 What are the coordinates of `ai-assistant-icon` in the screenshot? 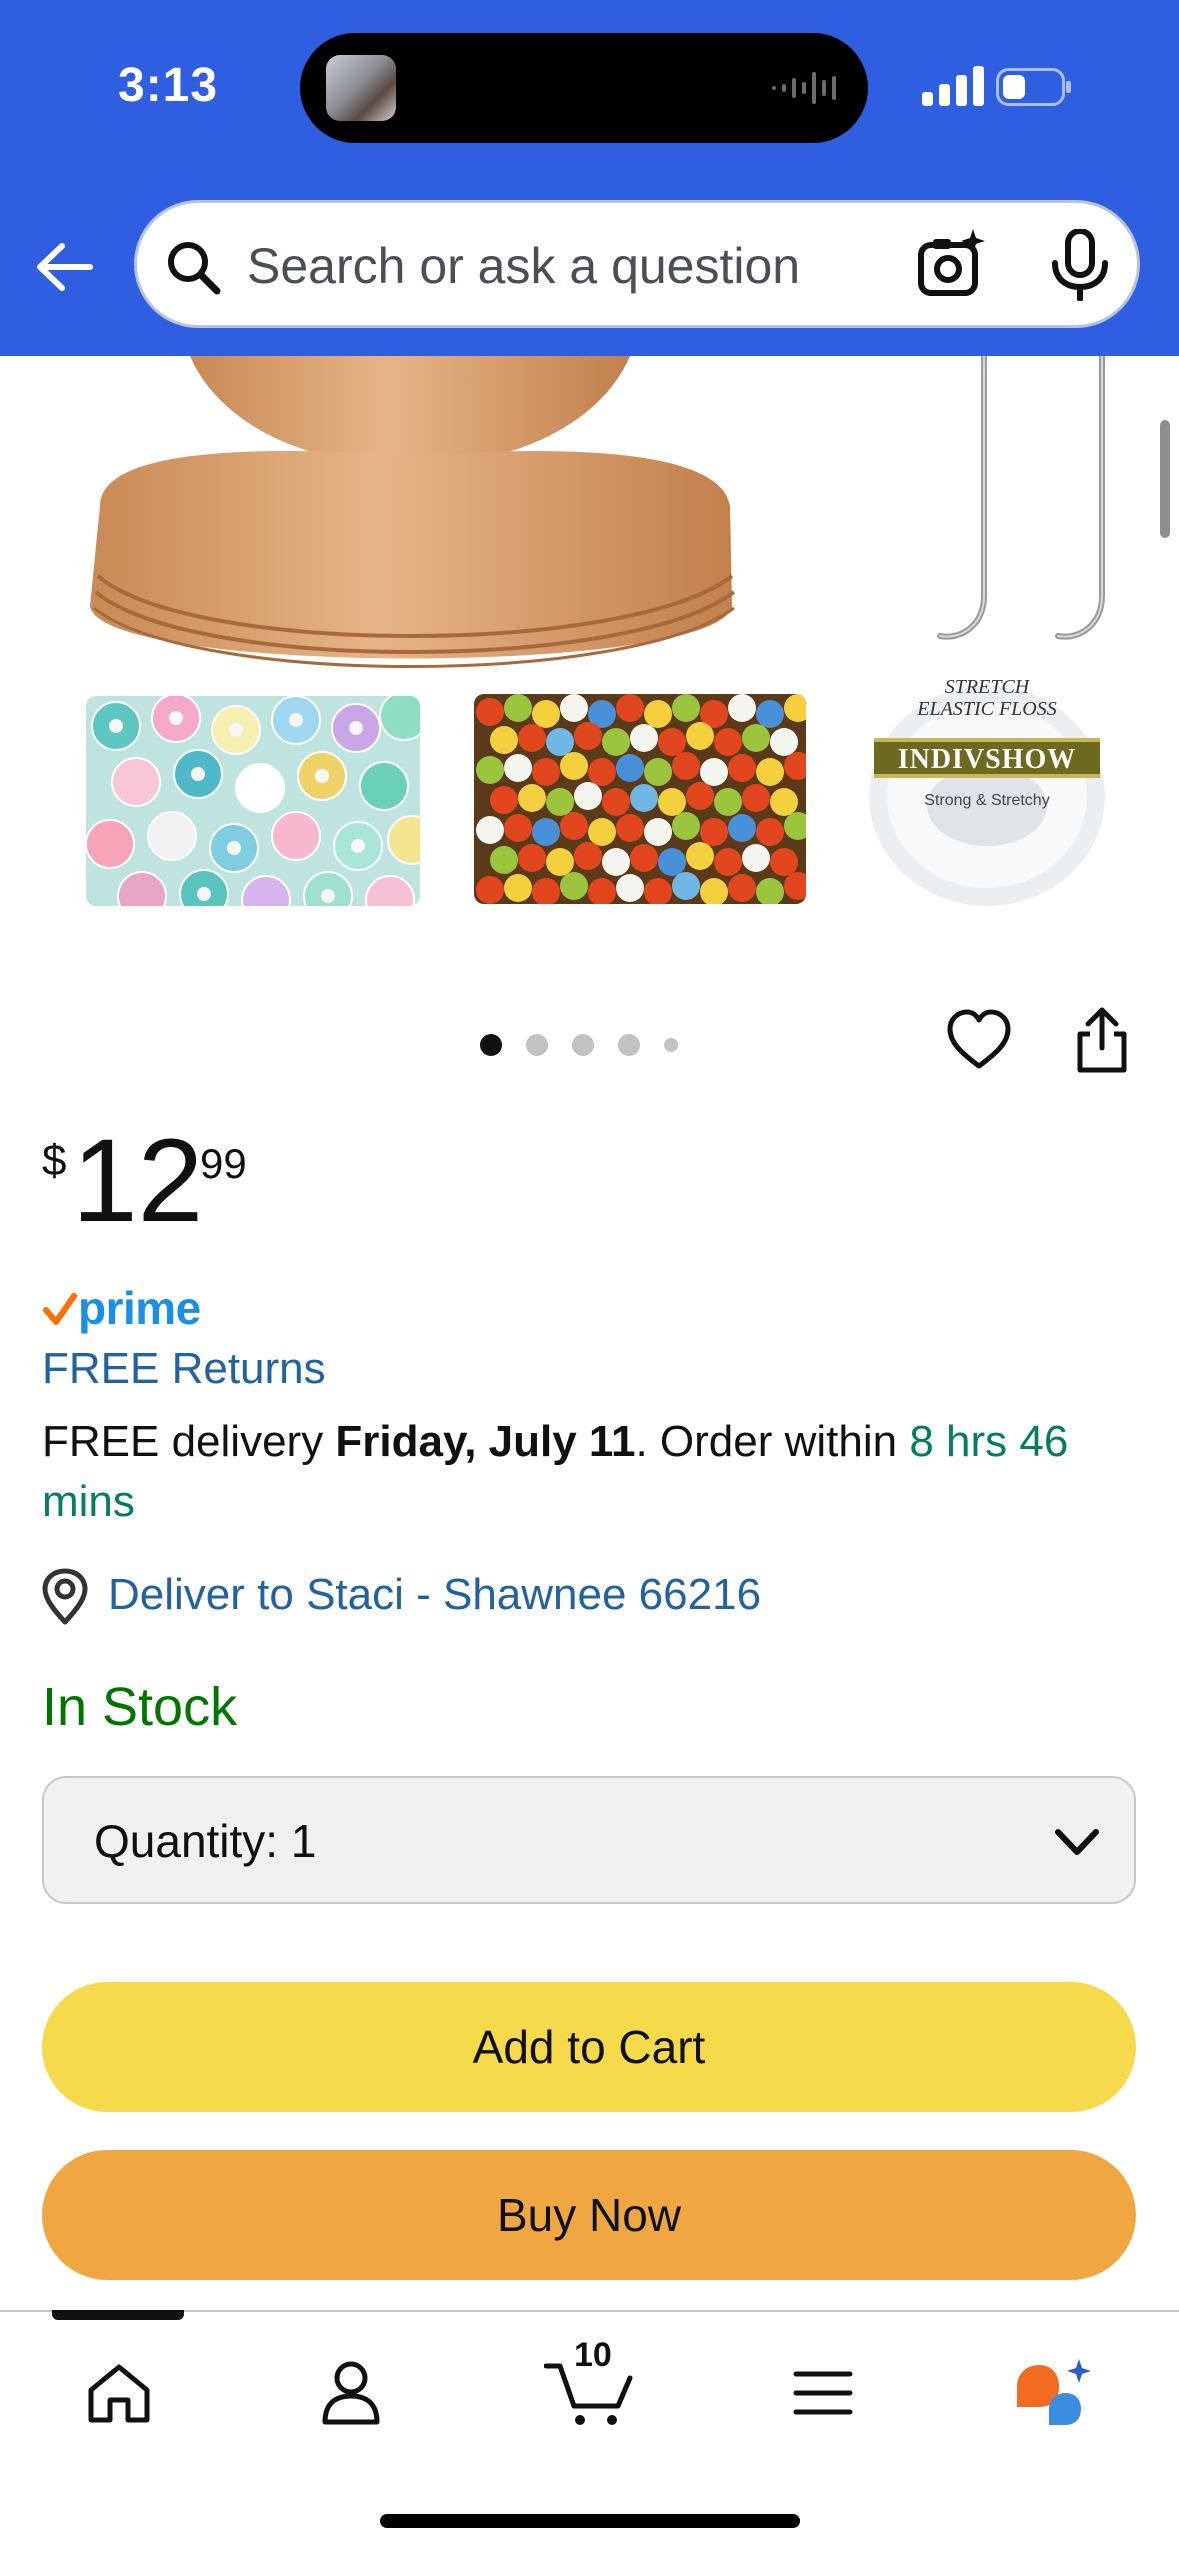 It's located at (1054, 2392).